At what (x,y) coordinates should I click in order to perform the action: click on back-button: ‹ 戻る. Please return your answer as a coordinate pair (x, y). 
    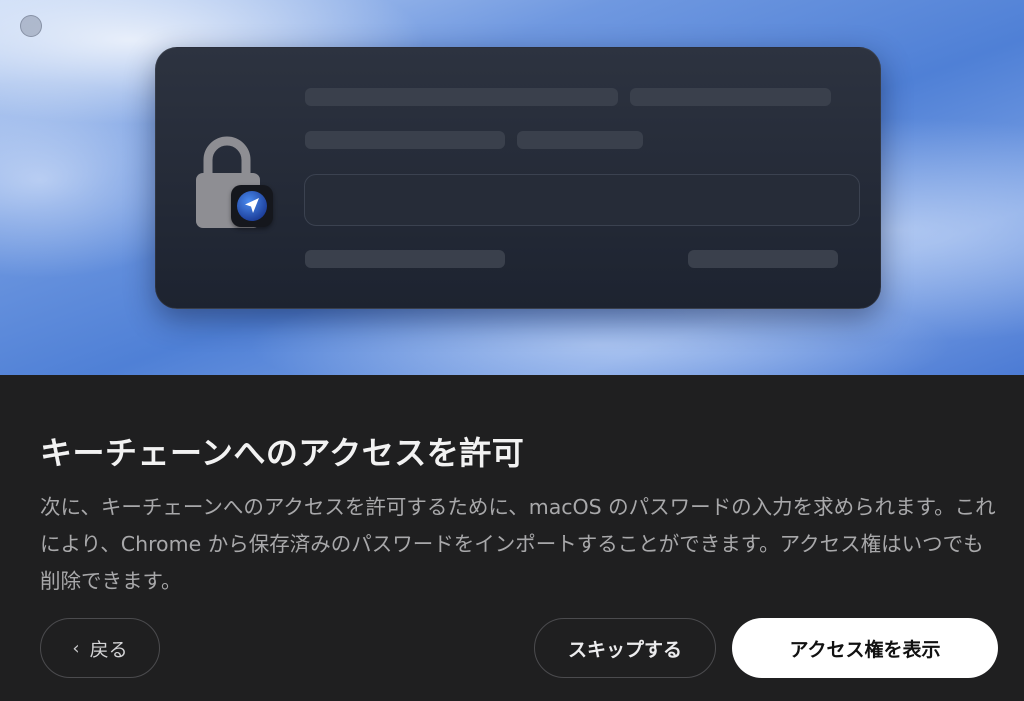
    Looking at the image, I should click on (100, 648).